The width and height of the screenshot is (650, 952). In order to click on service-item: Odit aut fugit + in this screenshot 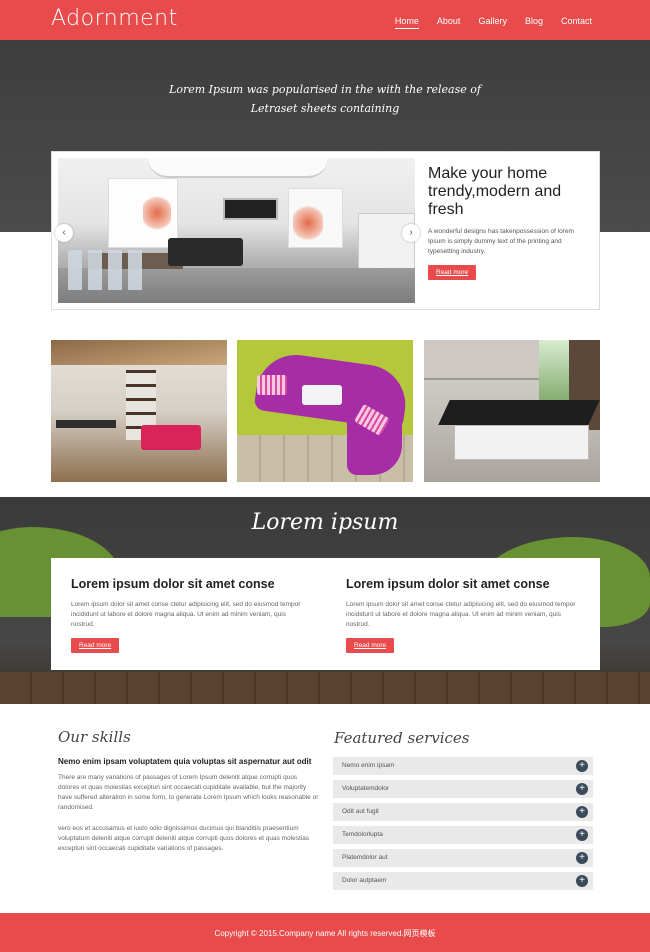, I will do `click(463, 812)`.